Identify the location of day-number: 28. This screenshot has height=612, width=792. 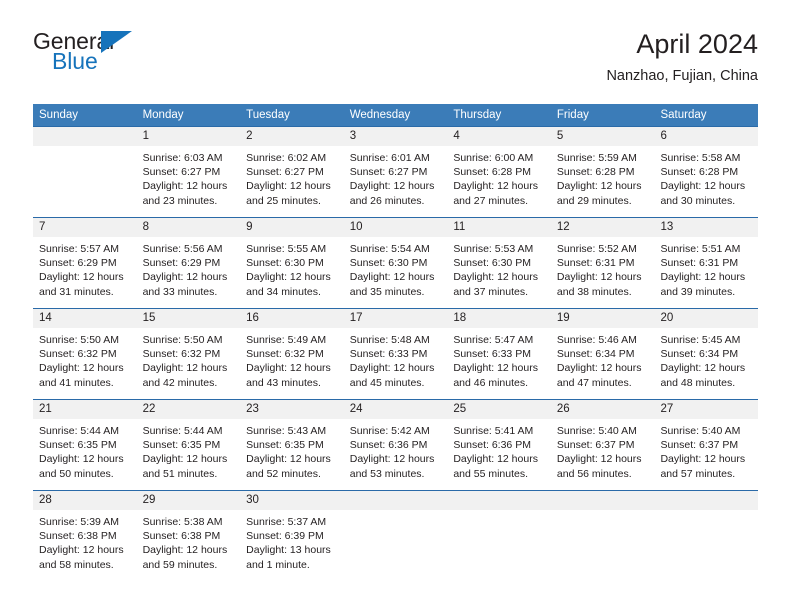
(45, 500).